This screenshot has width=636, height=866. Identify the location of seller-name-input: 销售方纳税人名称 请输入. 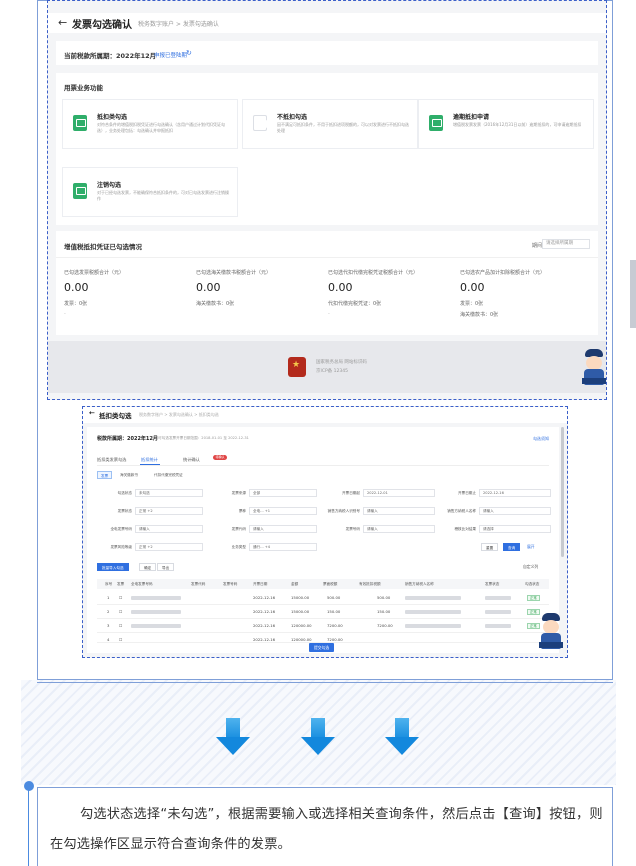
(499, 511).